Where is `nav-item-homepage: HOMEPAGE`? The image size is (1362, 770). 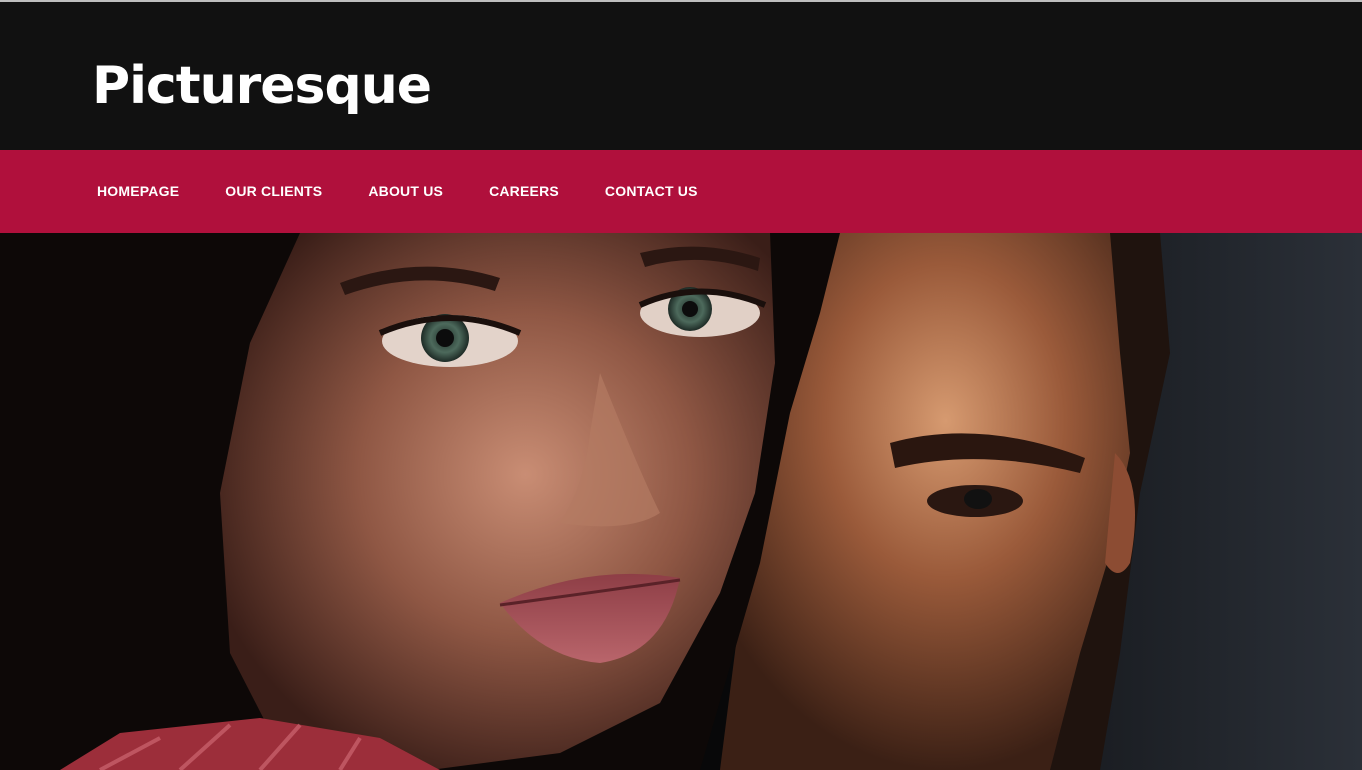
nav-item-homepage: HOMEPAGE is located at coordinates (138, 192).